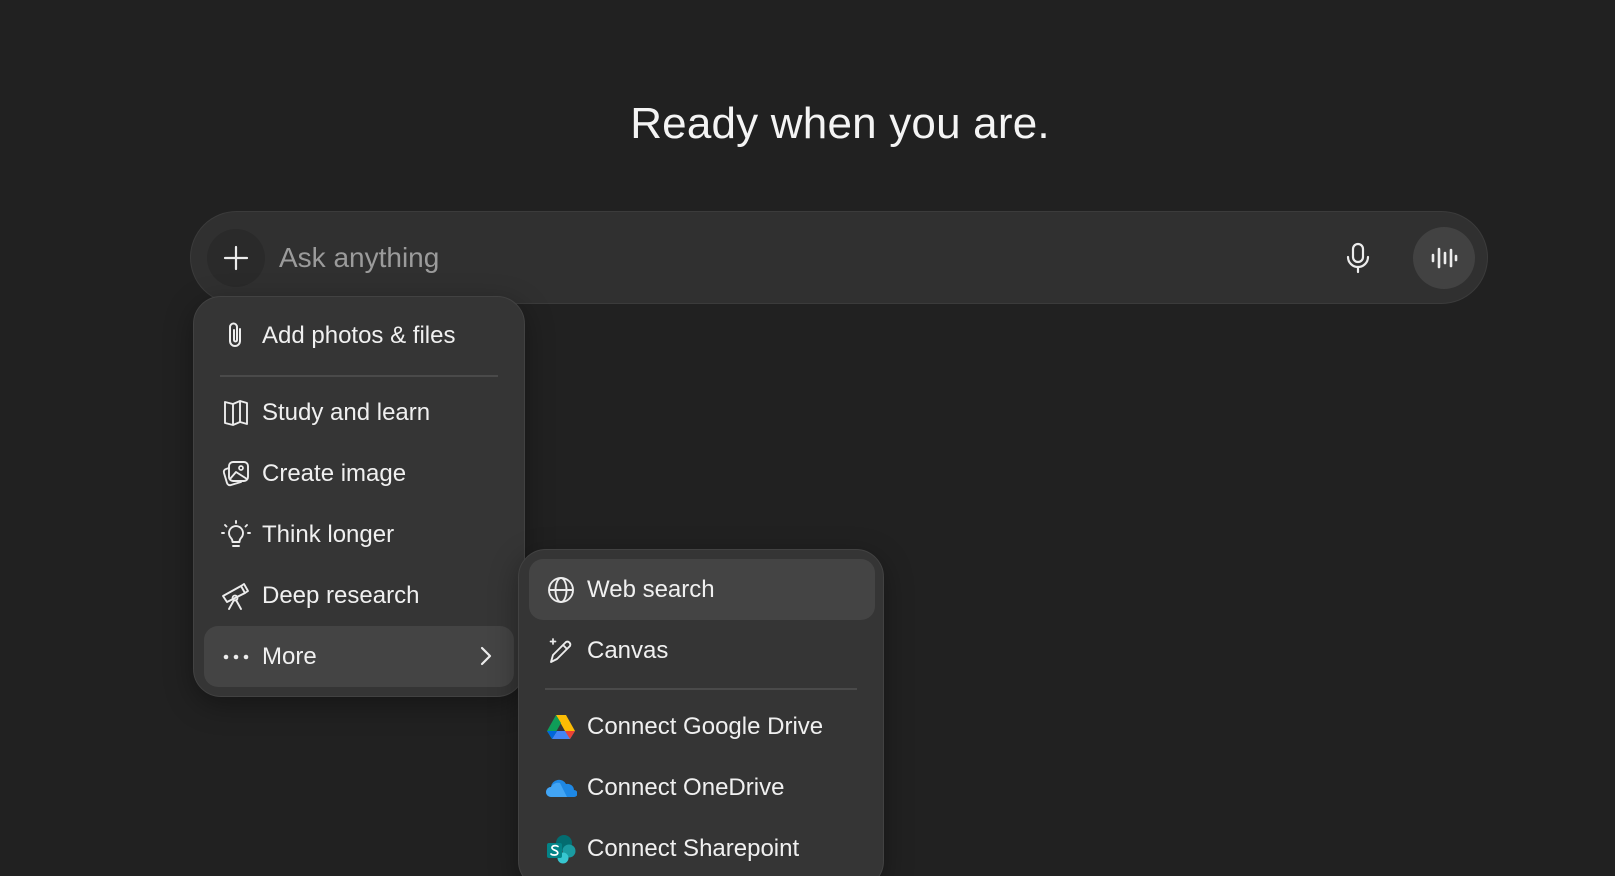 The height and width of the screenshot is (876, 1615). I want to click on menu-item-label: More, so click(289, 656).